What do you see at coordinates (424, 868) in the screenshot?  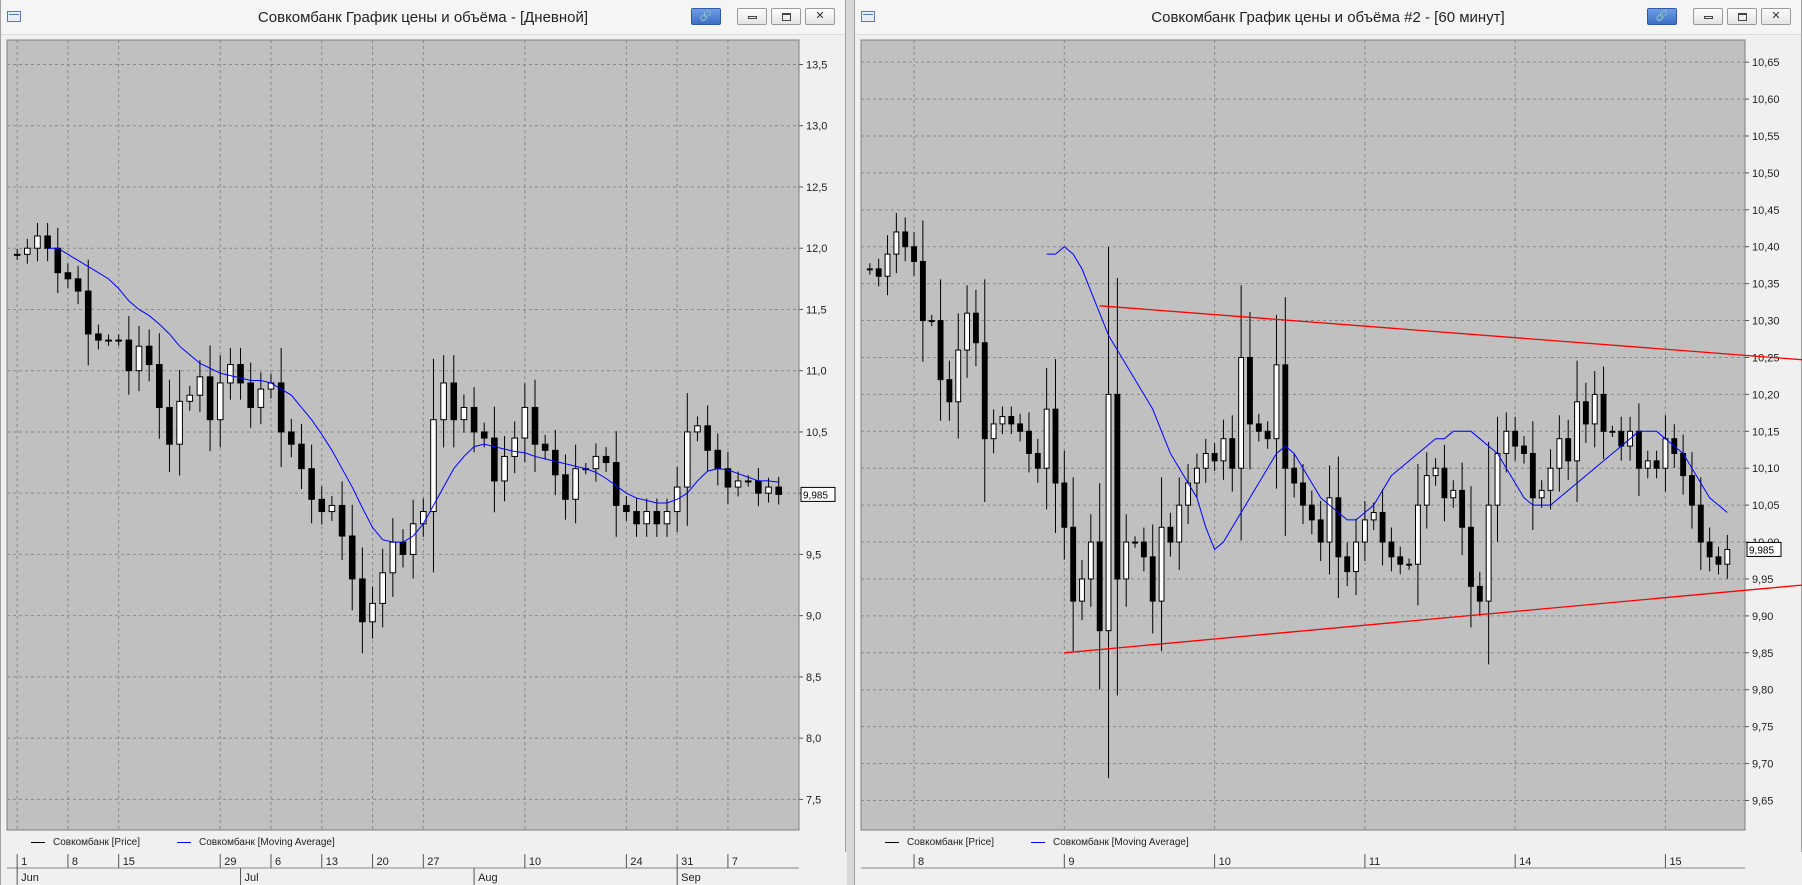 I see `date-axis: 1 8 15 29 6 13 20 27 10 24 31 7 Jun Jul Aug Sep` at bounding box center [424, 868].